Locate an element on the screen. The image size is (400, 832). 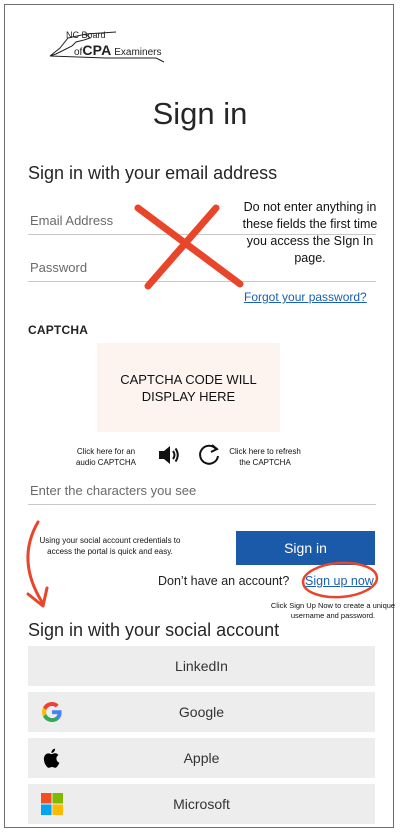
captcha-image-placeholder: CAPTCHA CODE WILL DISPLAY HERE is located at coordinates (188, 387).